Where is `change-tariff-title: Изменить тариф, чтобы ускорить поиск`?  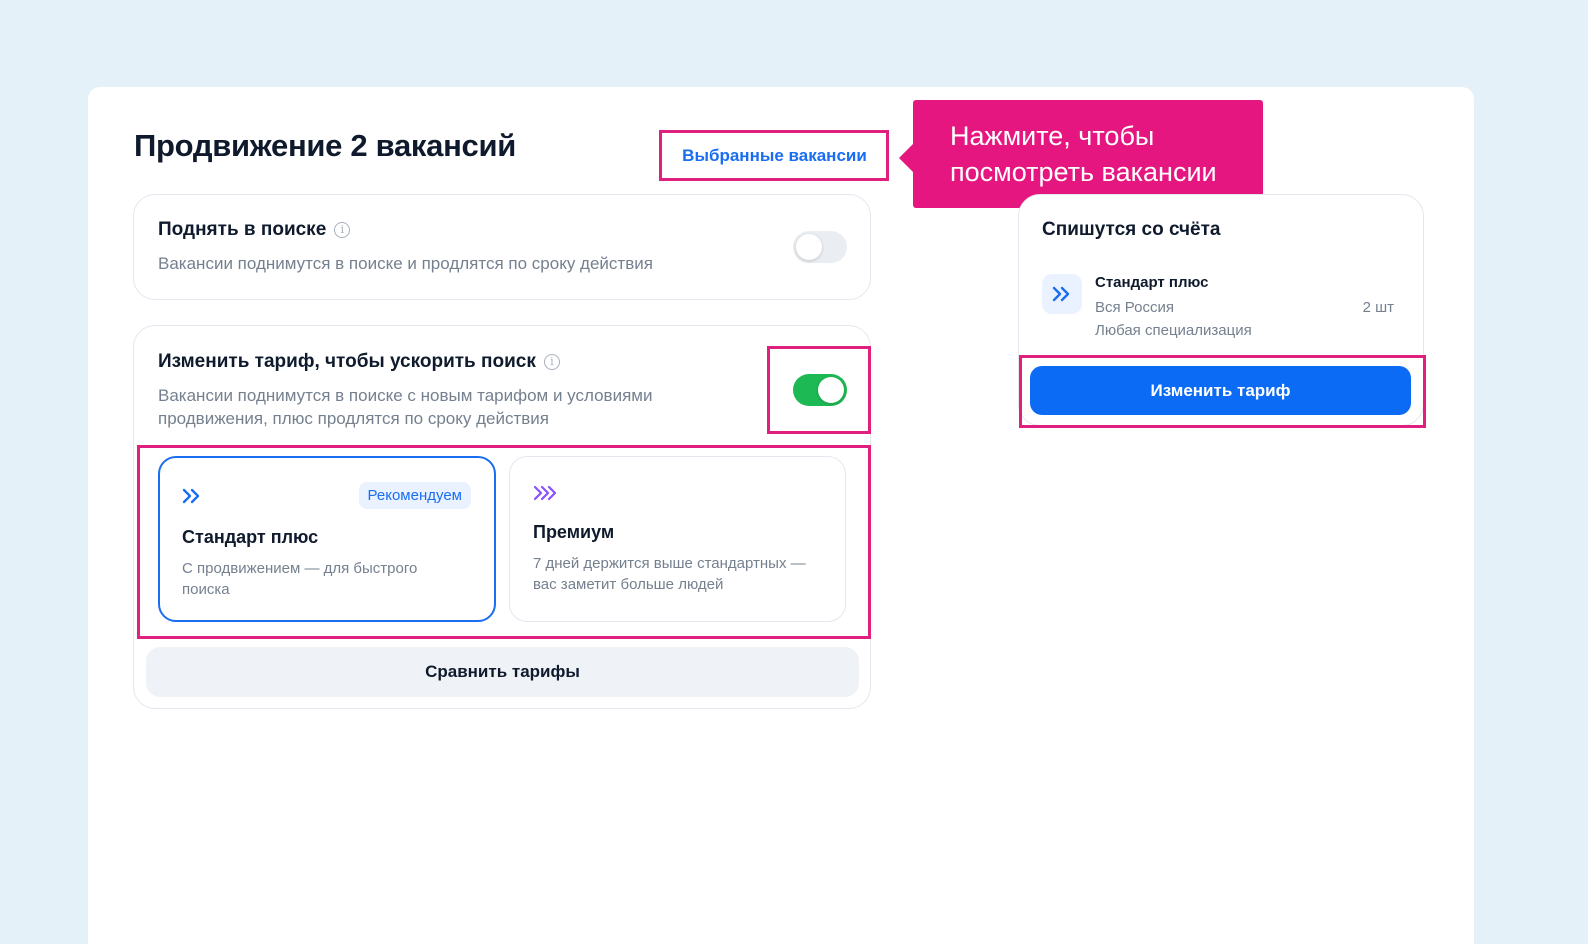
change-tariff-title: Изменить тариф, чтобы ускорить поиск is located at coordinates (347, 361).